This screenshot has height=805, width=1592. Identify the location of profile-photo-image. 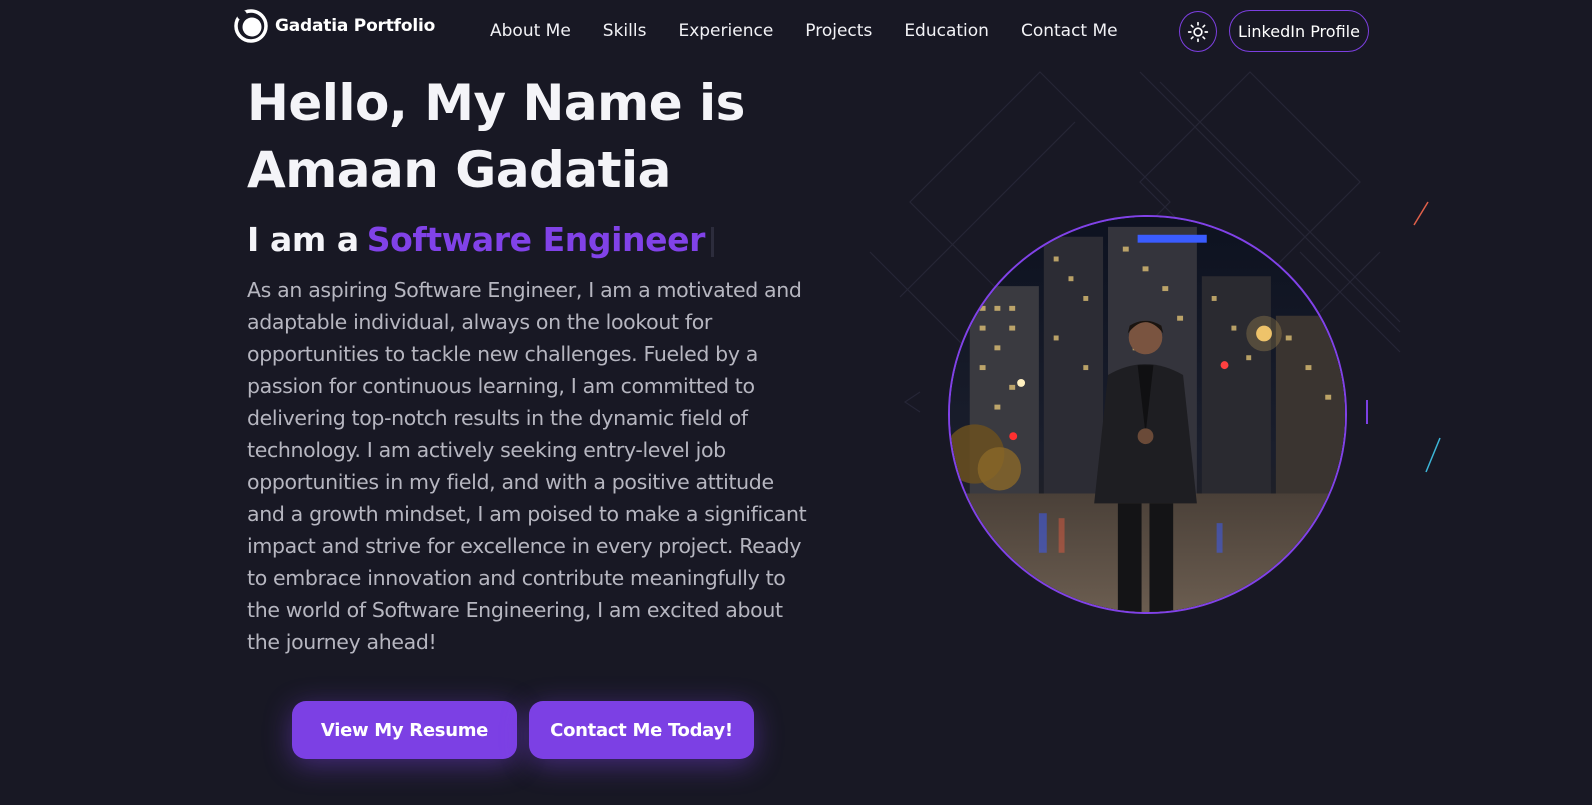
(1147, 414).